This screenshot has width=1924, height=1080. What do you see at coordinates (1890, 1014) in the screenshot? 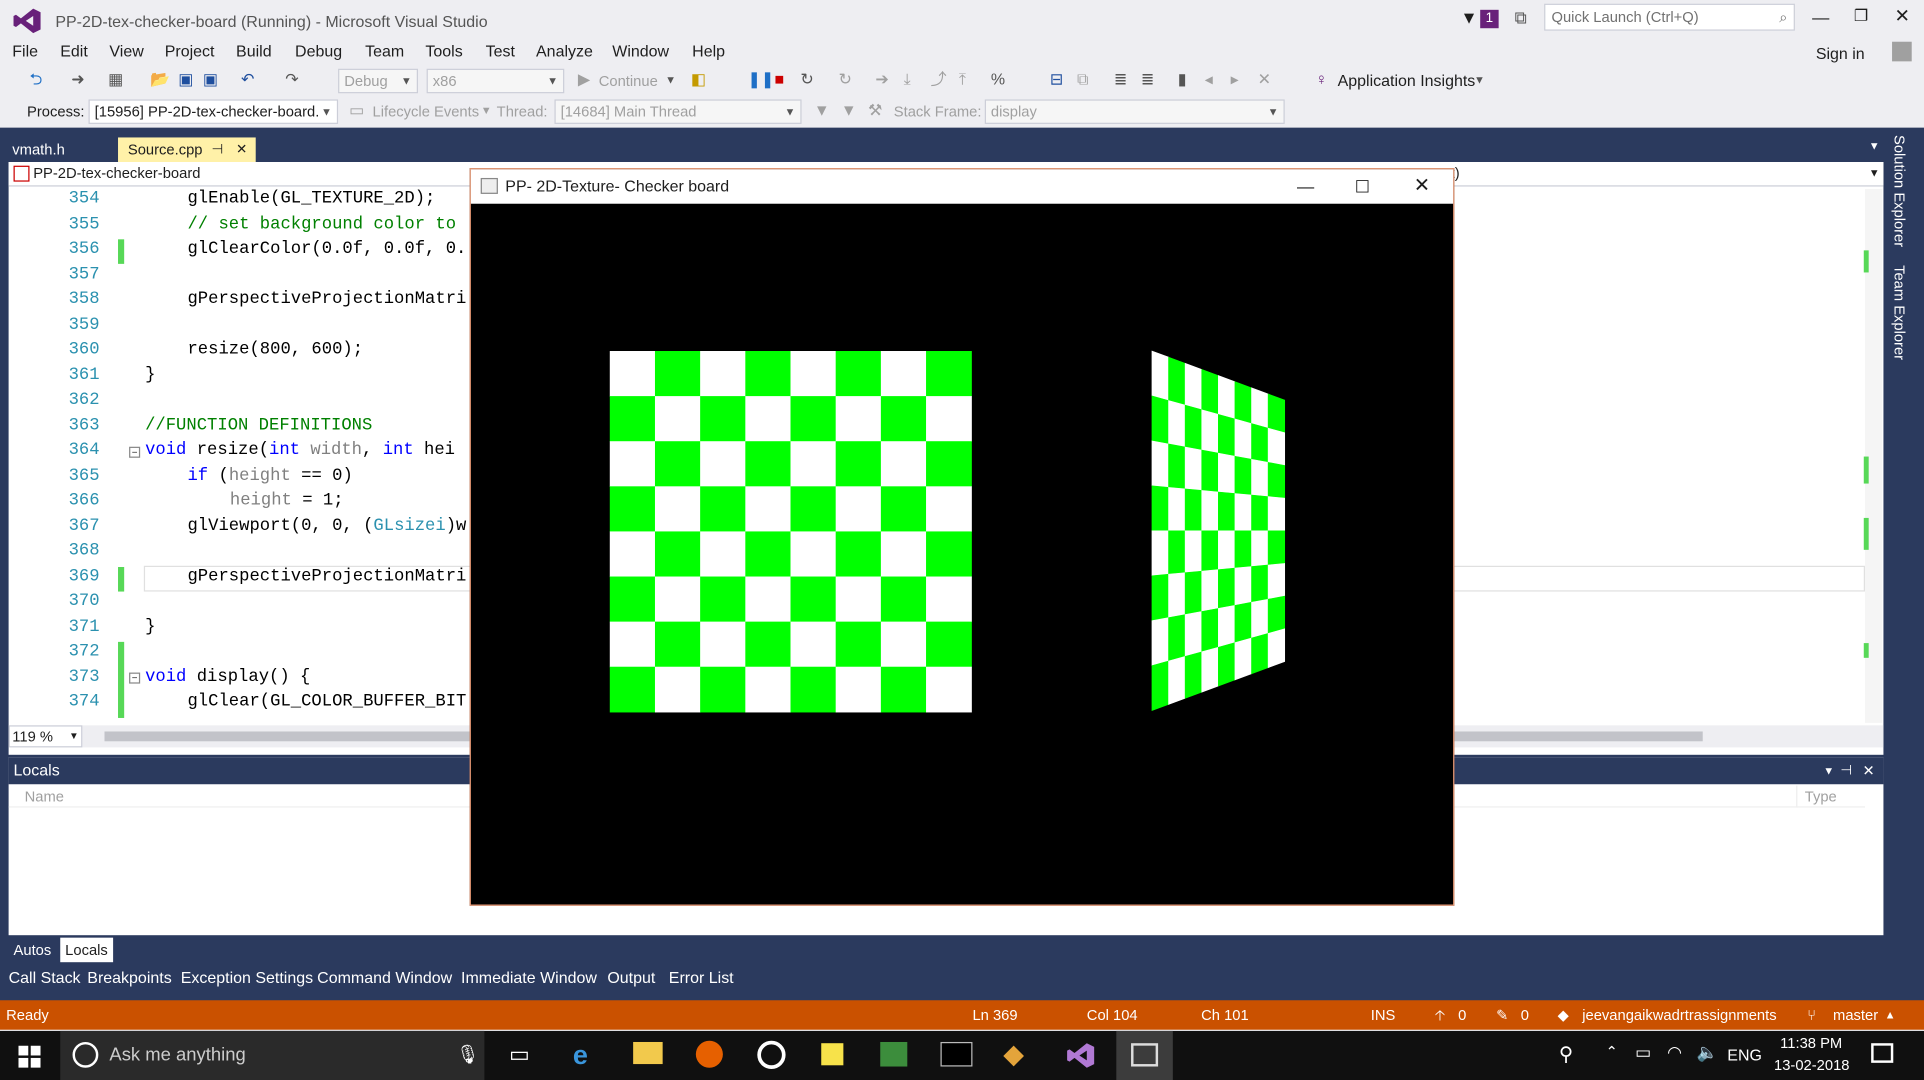
I see `chevron-up-icon: ▲` at bounding box center [1890, 1014].